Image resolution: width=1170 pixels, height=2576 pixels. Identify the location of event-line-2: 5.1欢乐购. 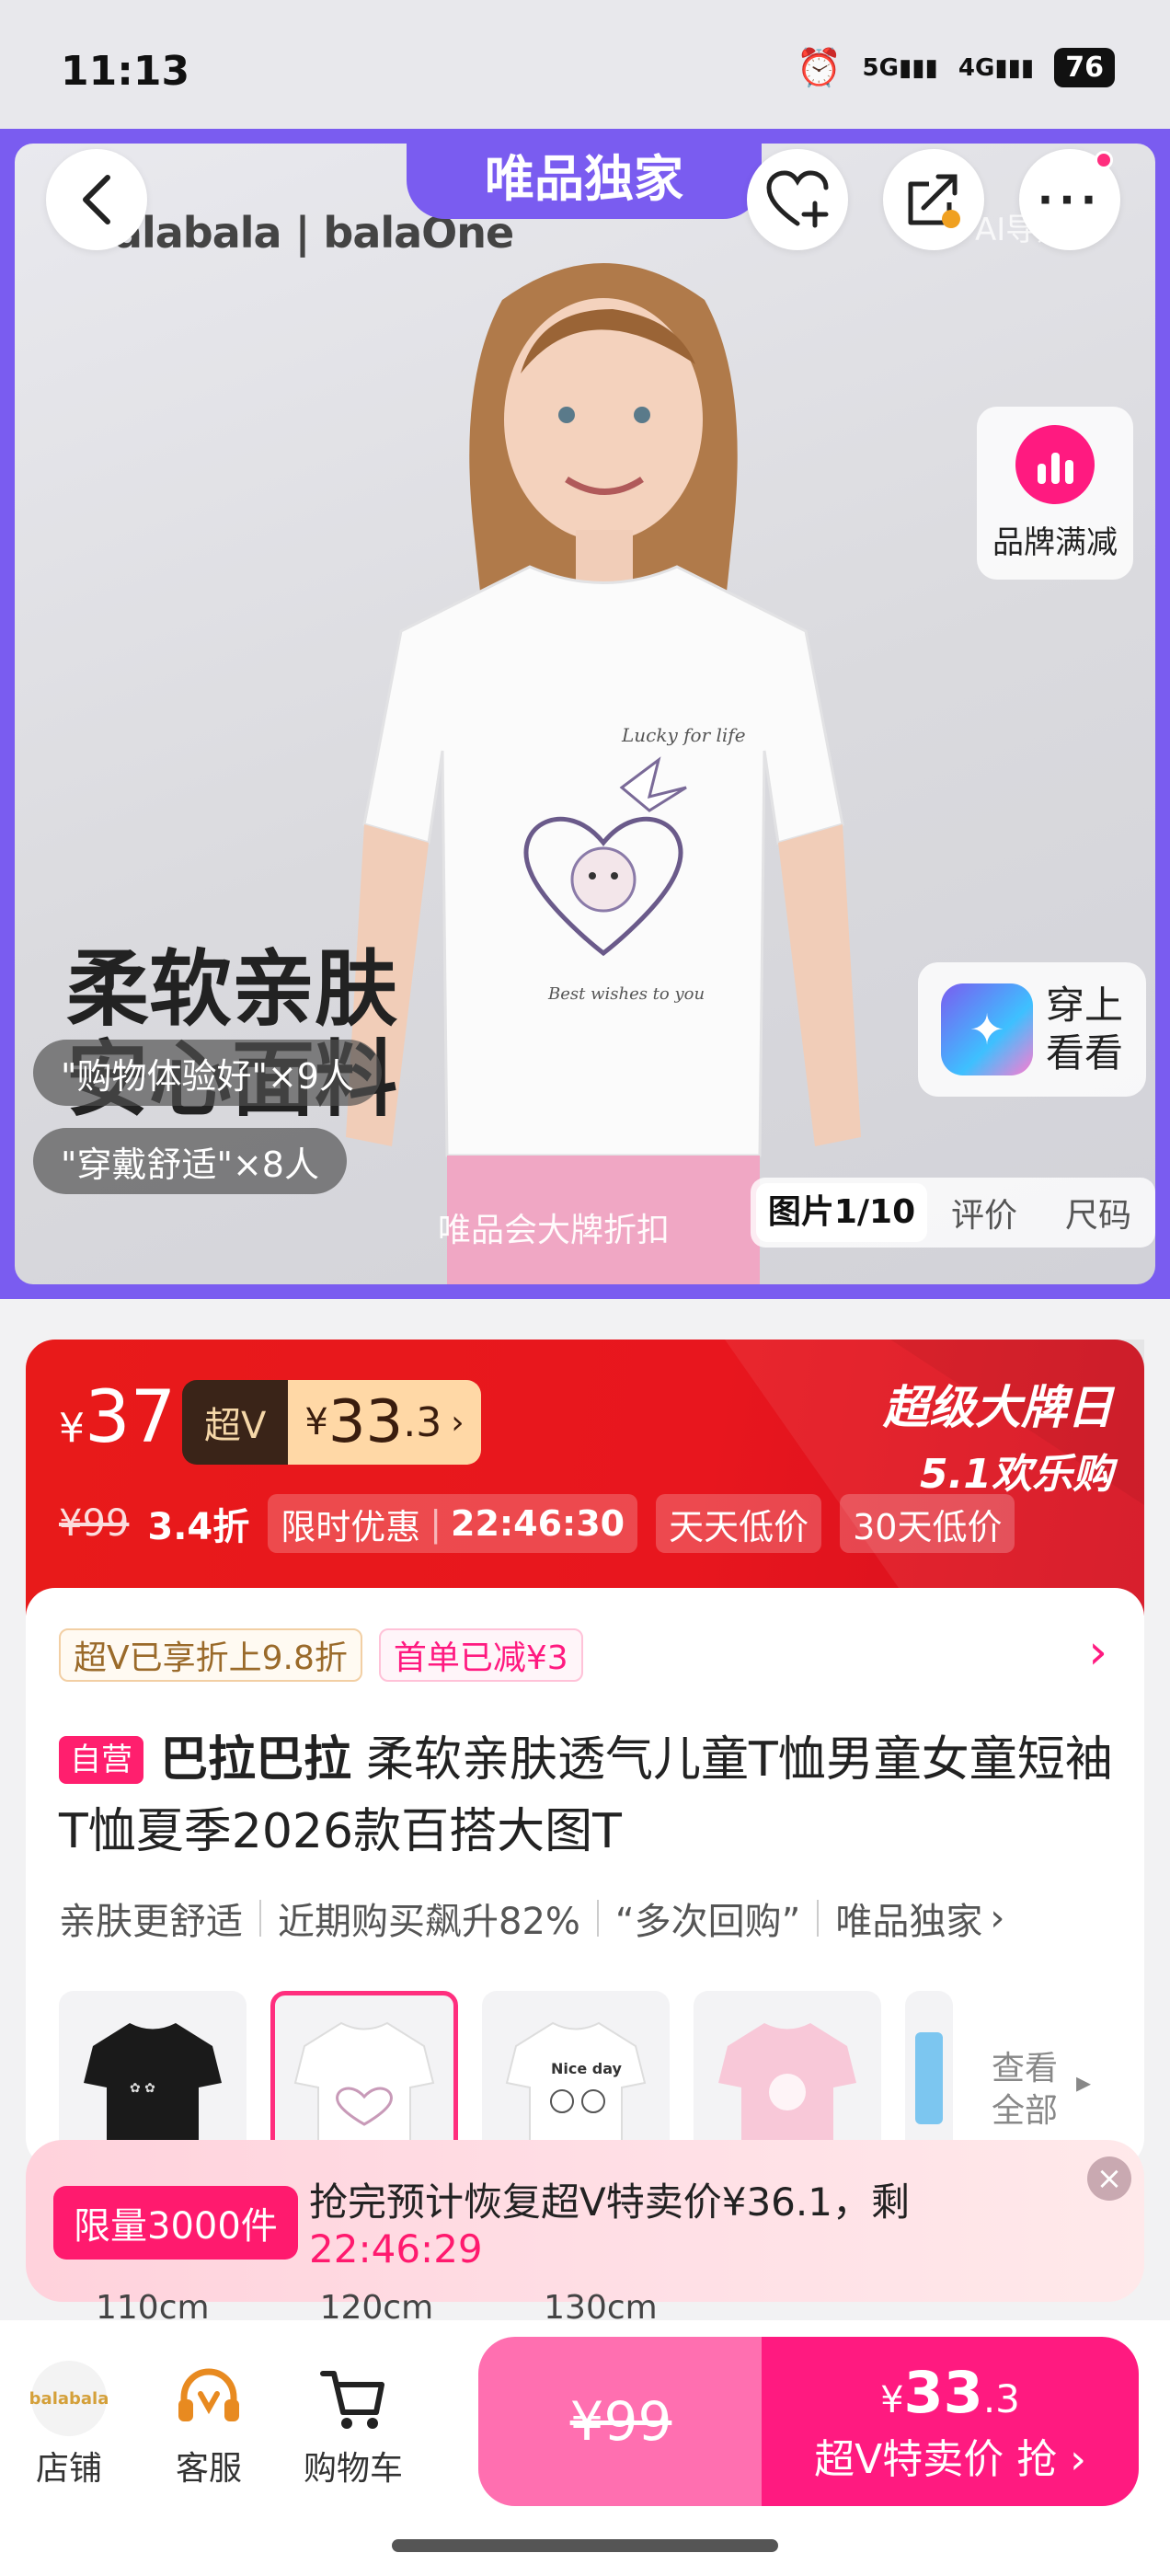
(1016, 1474).